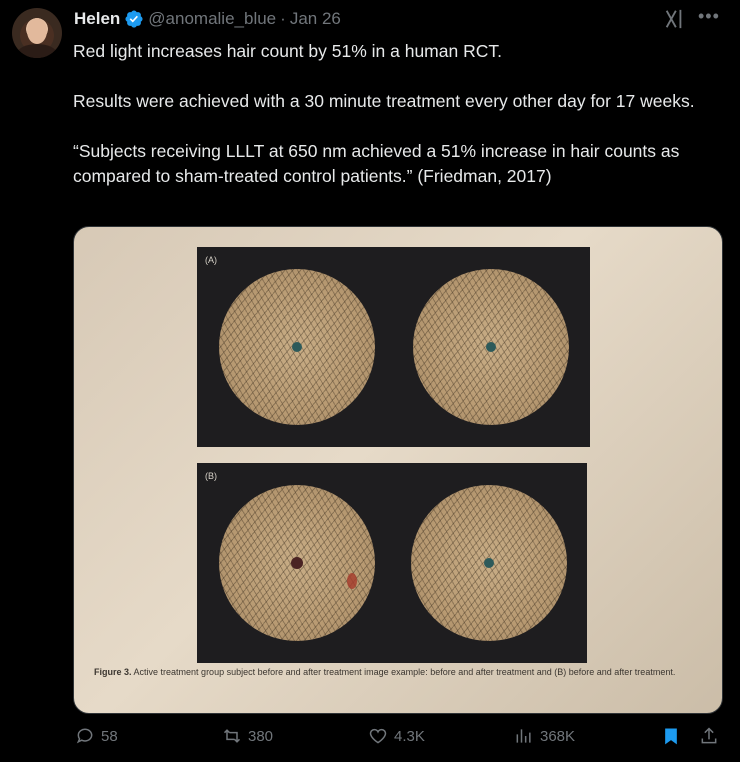 The image size is (740, 762). Describe the element at coordinates (96, 736) in the screenshot. I see `reply-button: 58` at that location.